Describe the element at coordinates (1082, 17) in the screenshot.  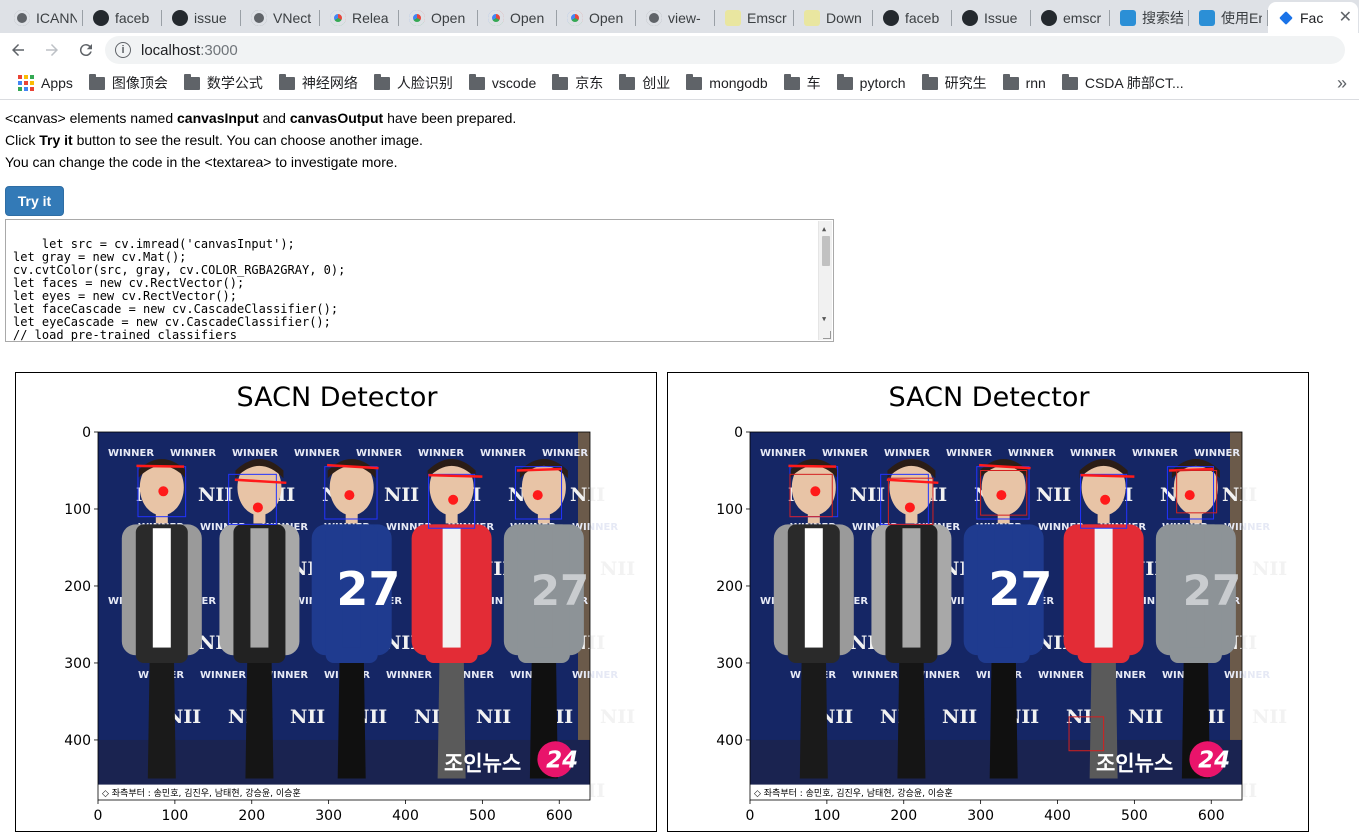
I see `tab-title: emscr` at that location.